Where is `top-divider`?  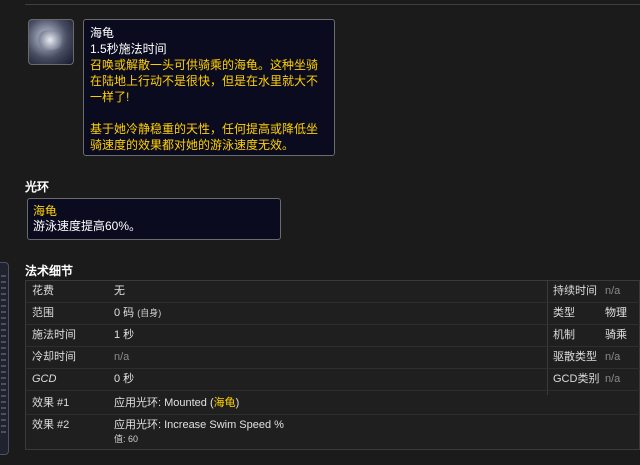 top-divider is located at coordinates (332, 4).